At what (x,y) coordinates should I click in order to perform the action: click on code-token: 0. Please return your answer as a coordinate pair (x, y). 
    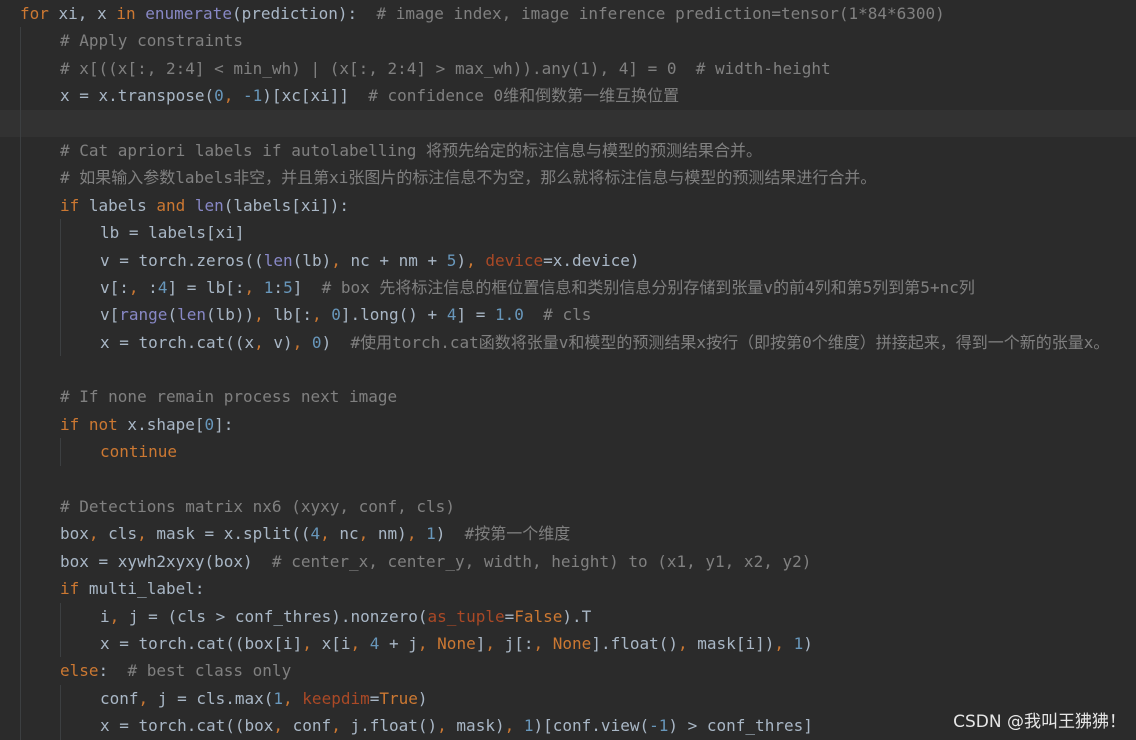
    Looking at the image, I should click on (219, 96).